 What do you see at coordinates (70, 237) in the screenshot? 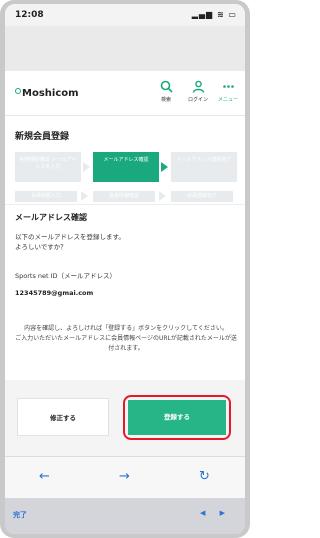
I see `description-line1: 以下のメールアドレスを登録します。` at bounding box center [70, 237].